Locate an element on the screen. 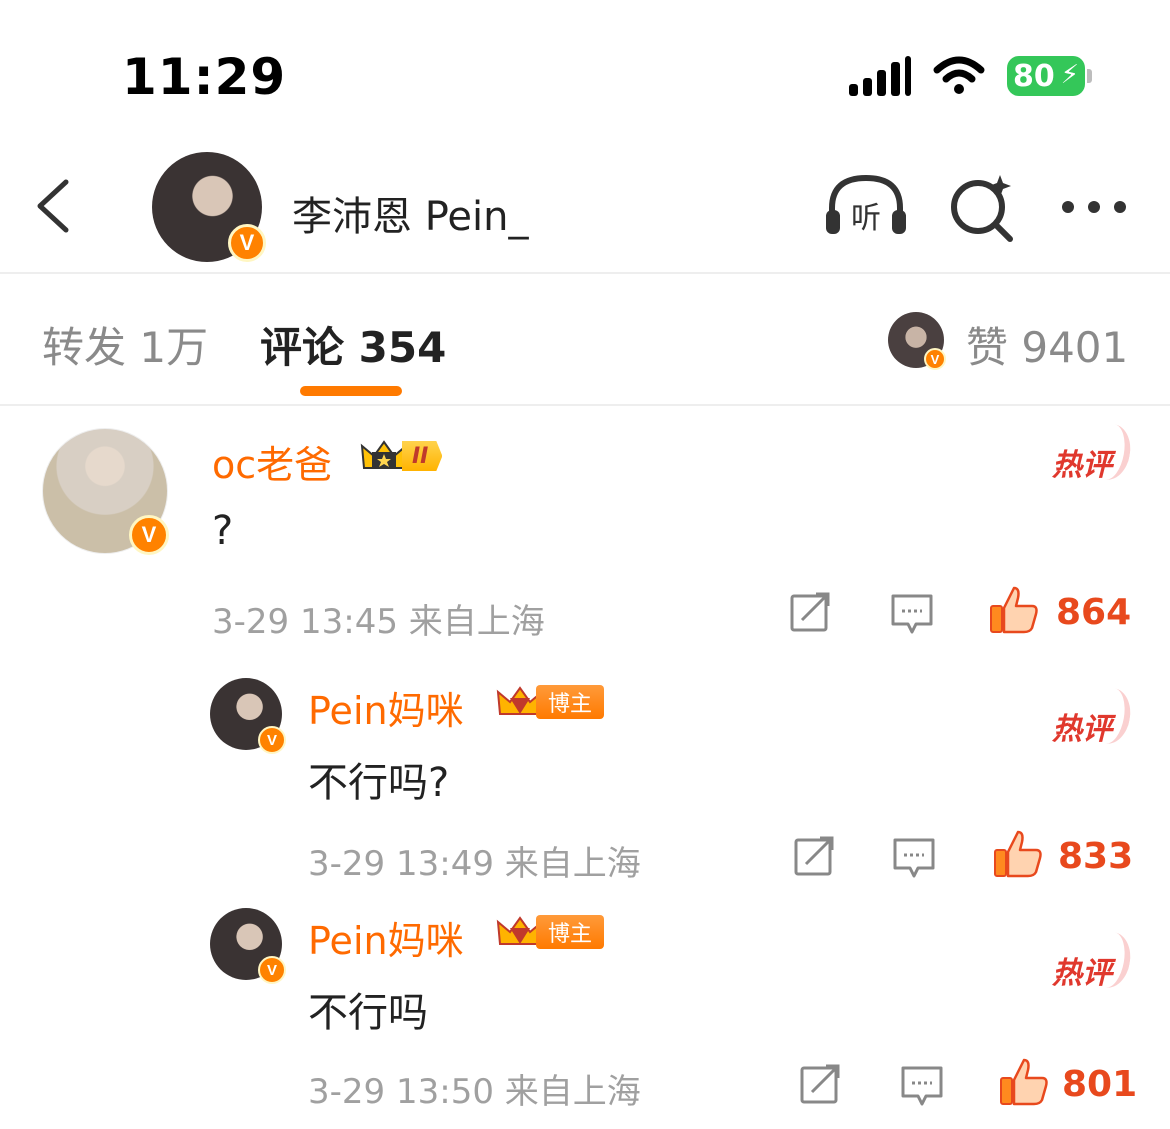  charging-bolt-icon: ⚡ is located at coordinates (1069, 75).